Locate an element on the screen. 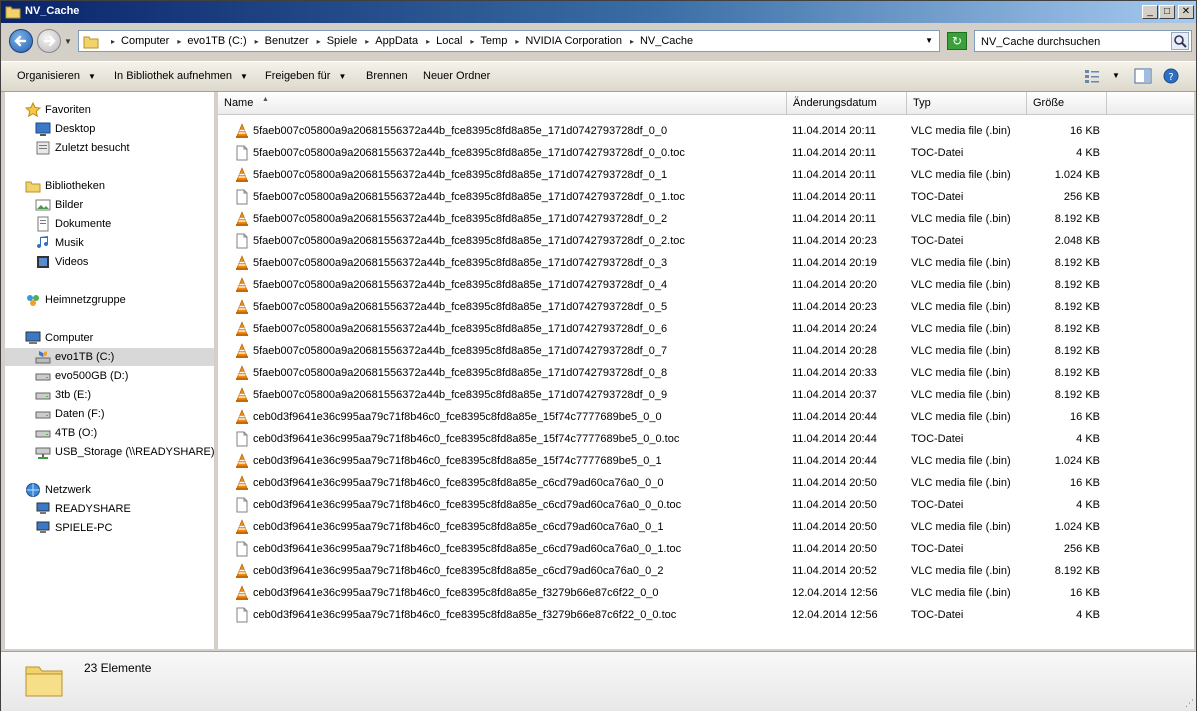 The image size is (1197, 711). nav-videos: Videos is located at coordinates (109, 262).